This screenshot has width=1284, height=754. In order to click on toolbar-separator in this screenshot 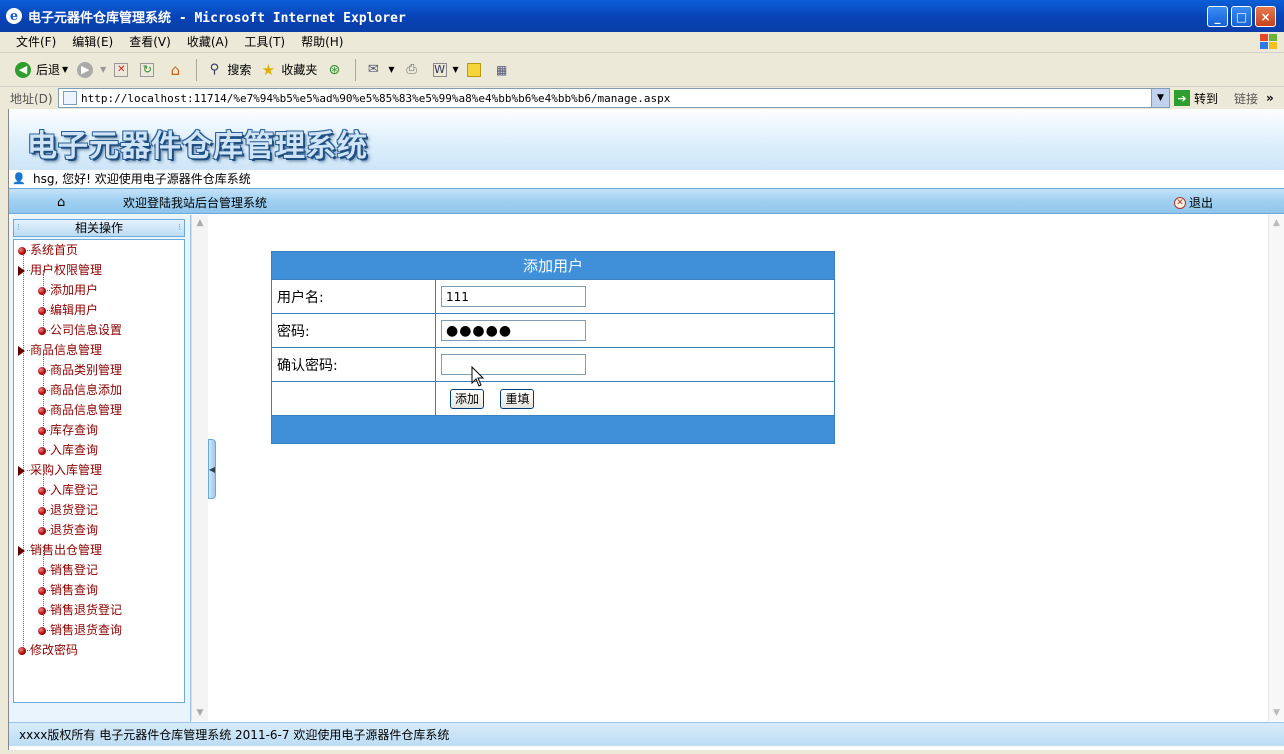, I will do `click(356, 69)`.